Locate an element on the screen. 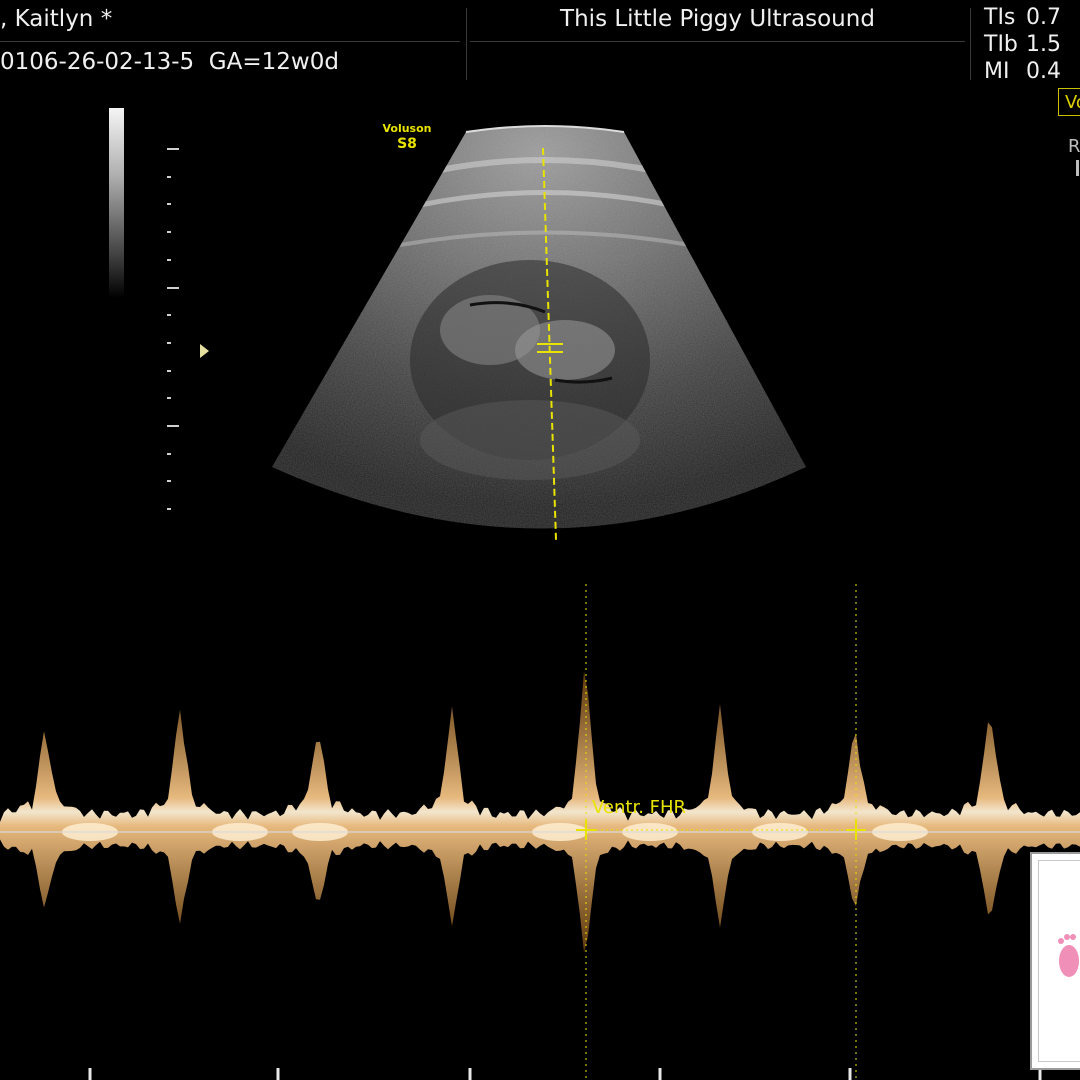  footprint-logo is located at coordinates (1055, 961).